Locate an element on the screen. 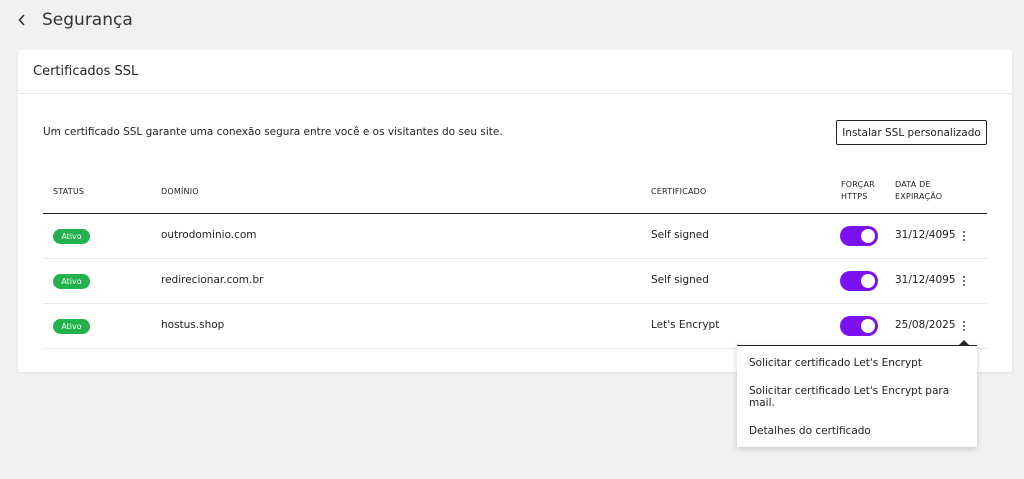 The width and height of the screenshot is (1024, 479). install-ssl-button: Instalar SSL personalizado is located at coordinates (911, 132).